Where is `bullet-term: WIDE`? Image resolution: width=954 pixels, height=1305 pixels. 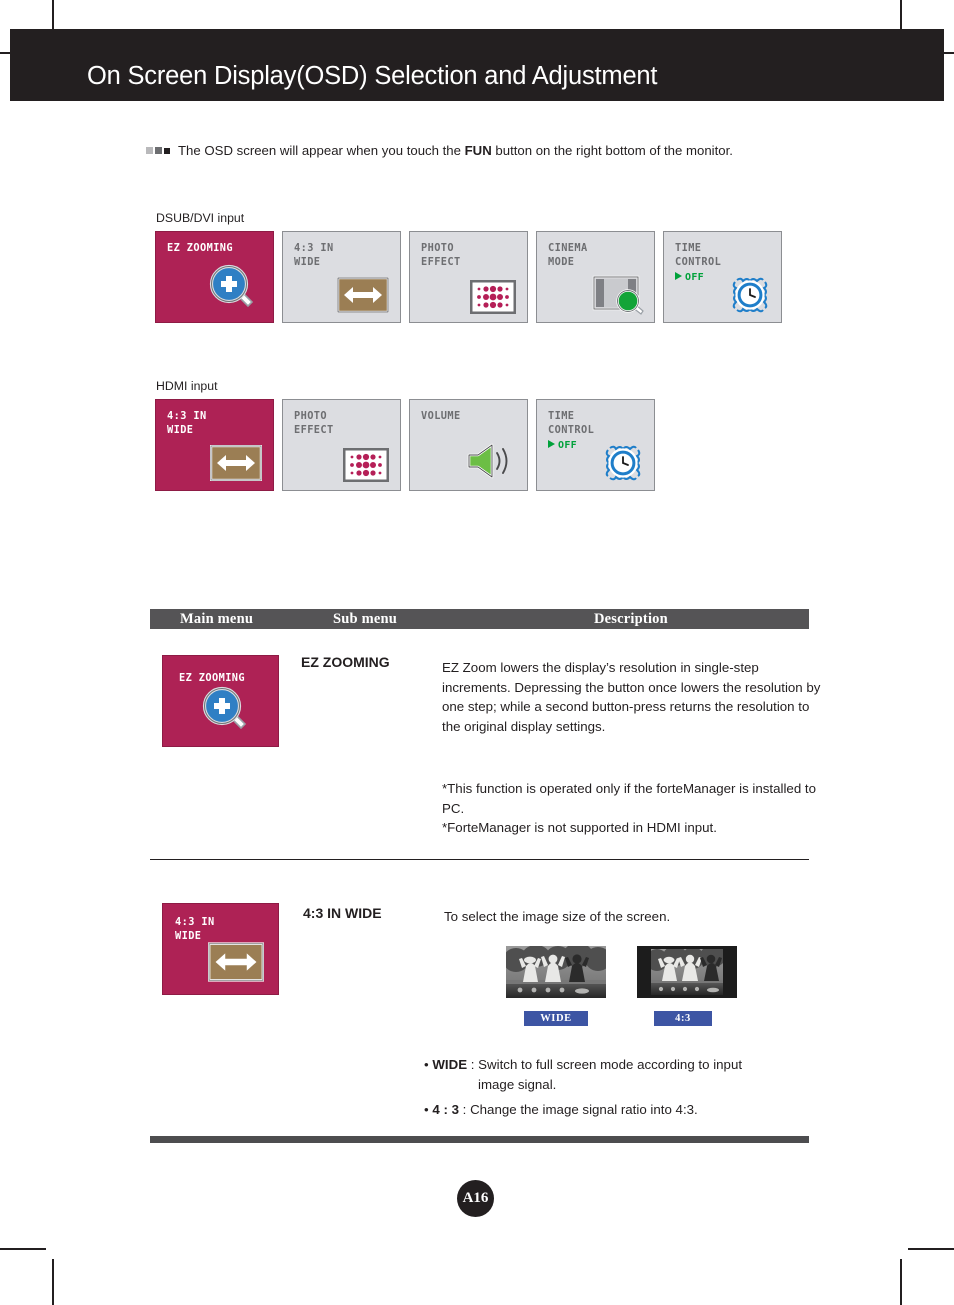 bullet-term: WIDE is located at coordinates (450, 1064).